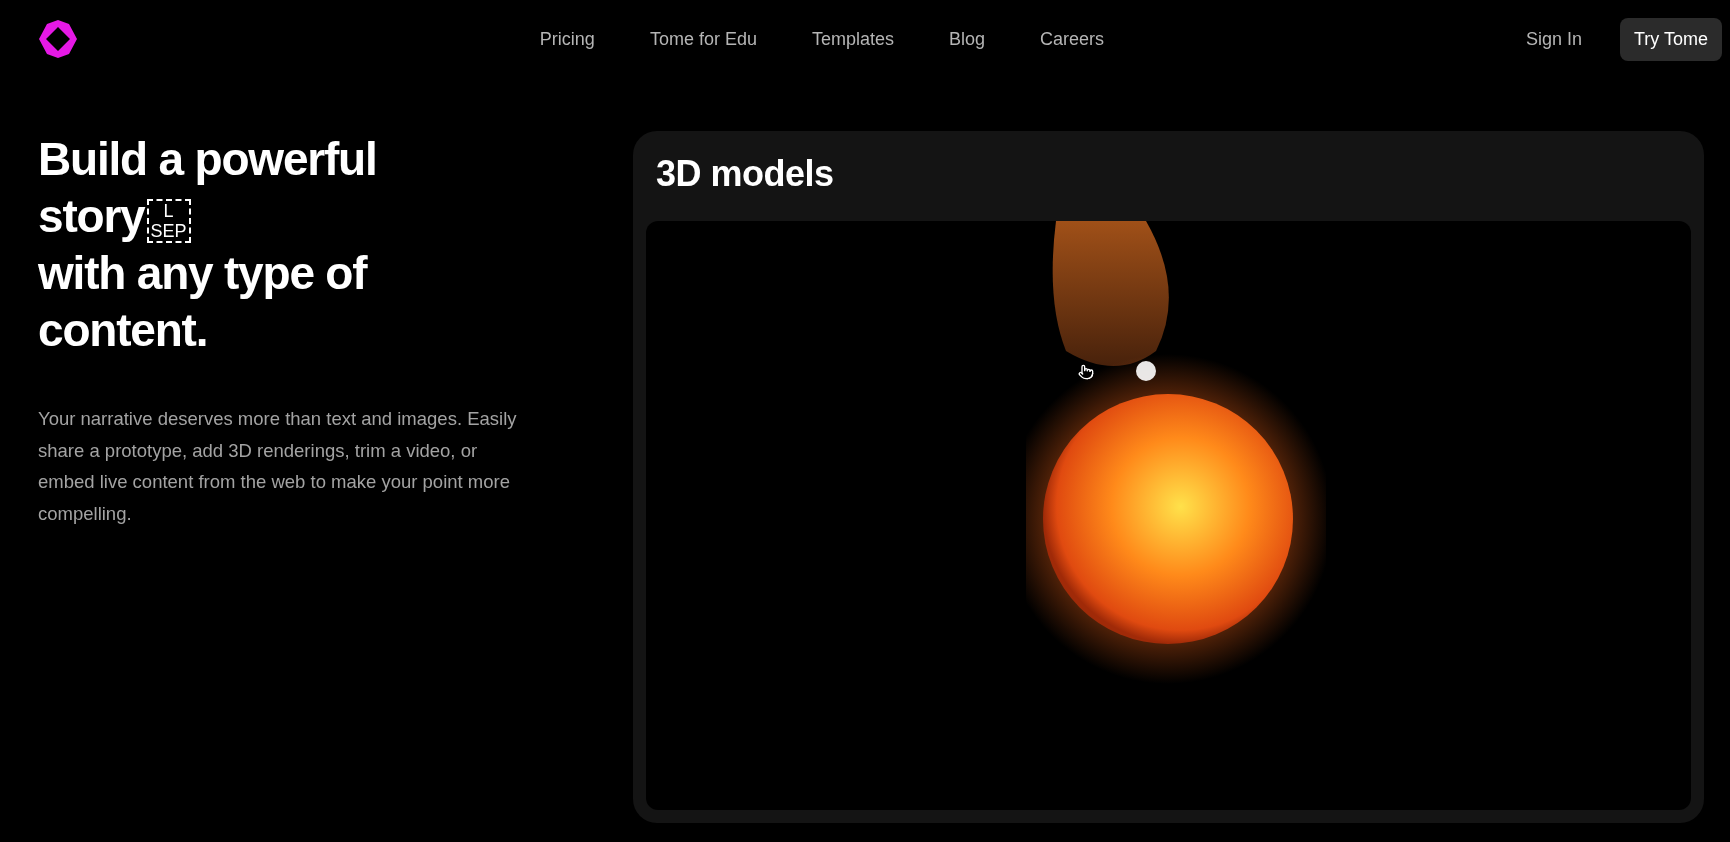  What do you see at coordinates (123, 330) in the screenshot?
I see `headline-text: content.` at bounding box center [123, 330].